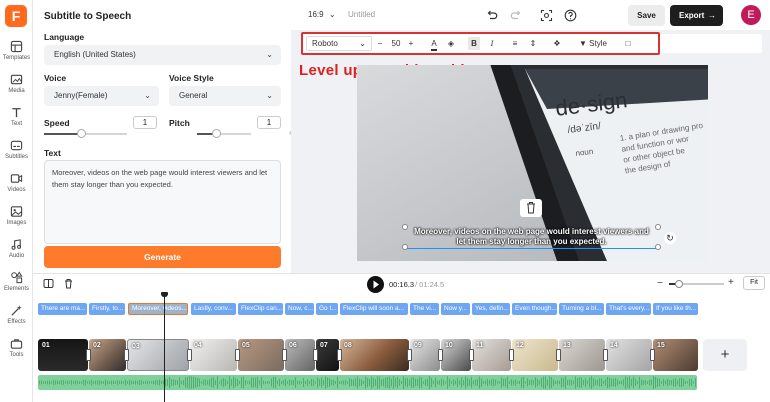 The width and height of the screenshot is (770, 402). I want to click on redo-icon, so click(516, 15).